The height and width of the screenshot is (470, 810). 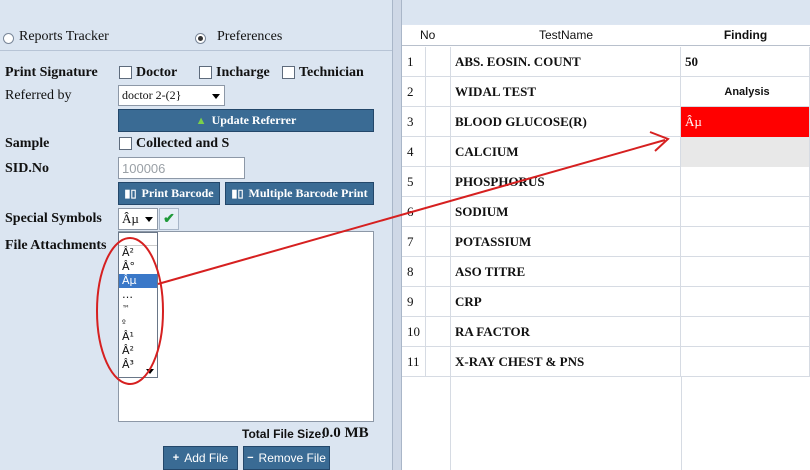 I want to click on annotation-circle, so click(x=130, y=311).